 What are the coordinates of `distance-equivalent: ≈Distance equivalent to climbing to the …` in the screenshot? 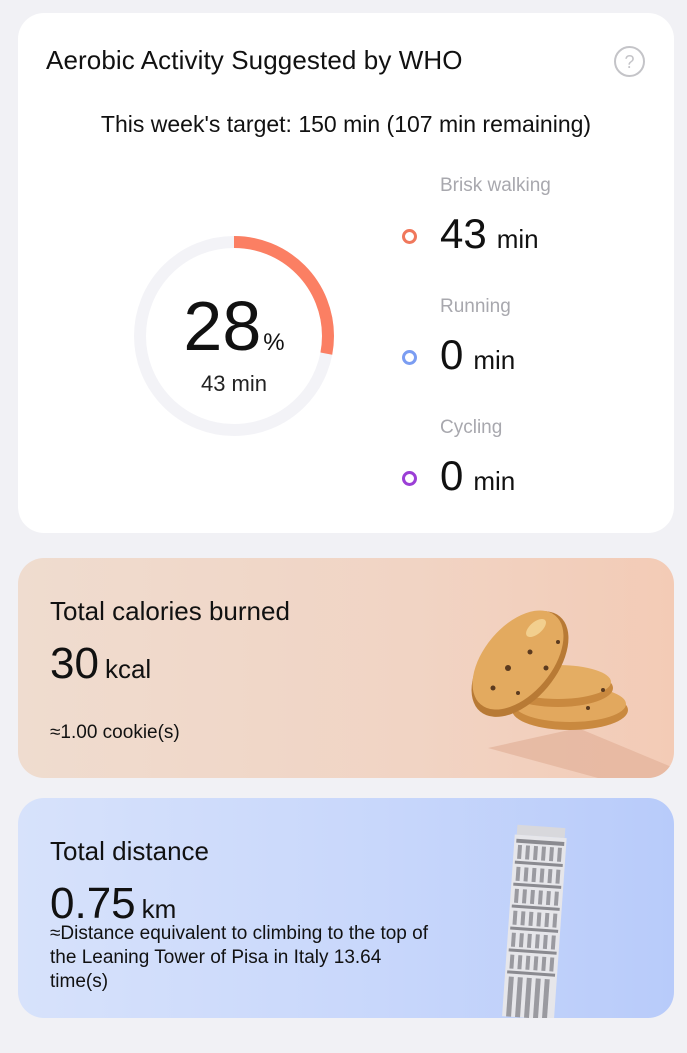 It's located at (239, 957).